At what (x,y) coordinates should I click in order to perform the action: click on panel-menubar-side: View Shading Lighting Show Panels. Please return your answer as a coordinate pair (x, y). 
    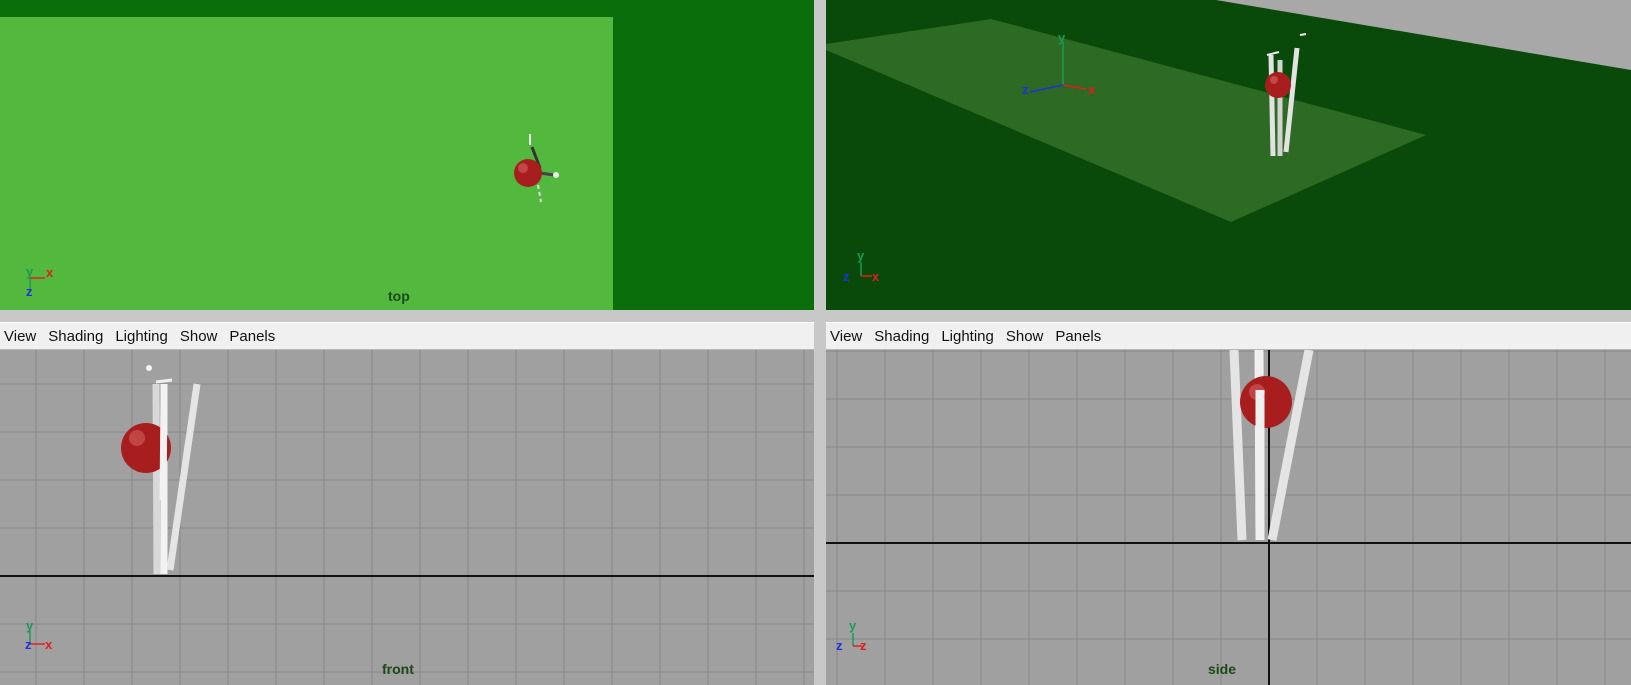
    Looking at the image, I should click on (1228, 336).